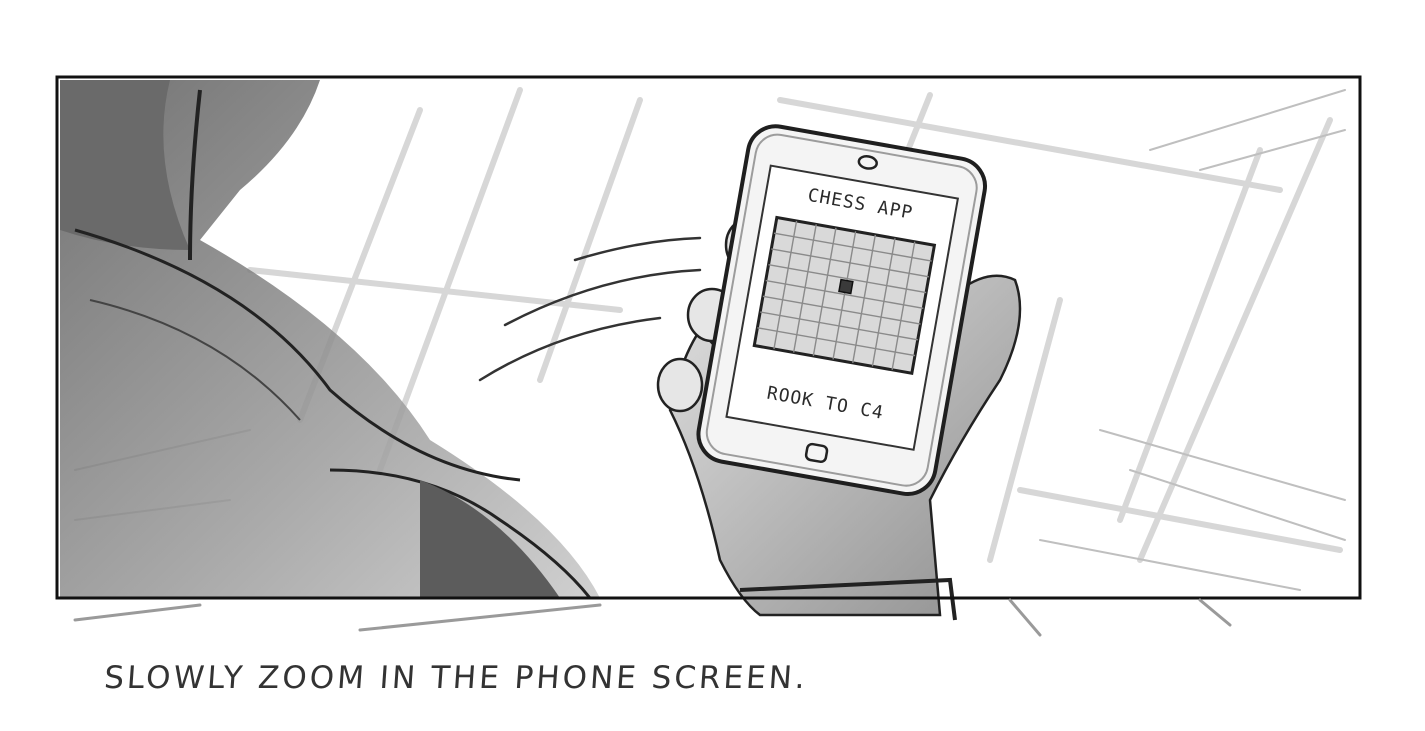  I want to click on chess-piece-rook, so click(846, 286).